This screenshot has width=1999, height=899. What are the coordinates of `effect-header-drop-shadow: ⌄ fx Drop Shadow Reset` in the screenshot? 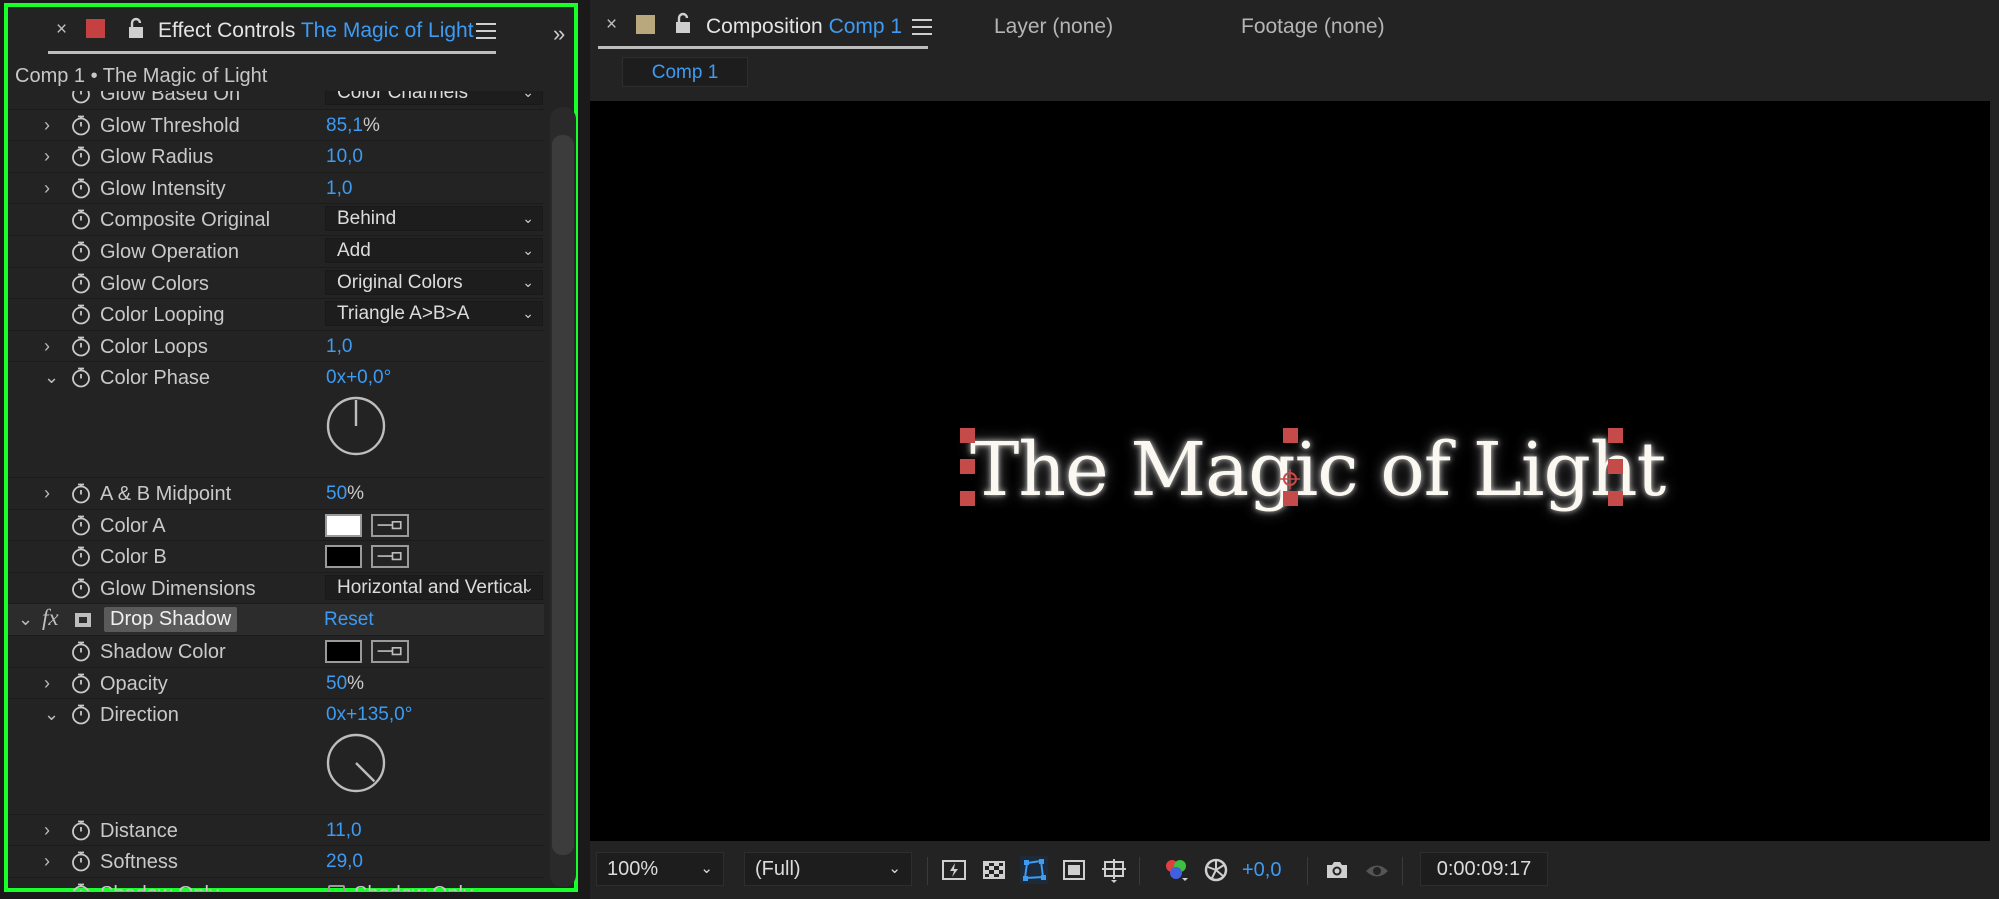 It's located at (276, 620).